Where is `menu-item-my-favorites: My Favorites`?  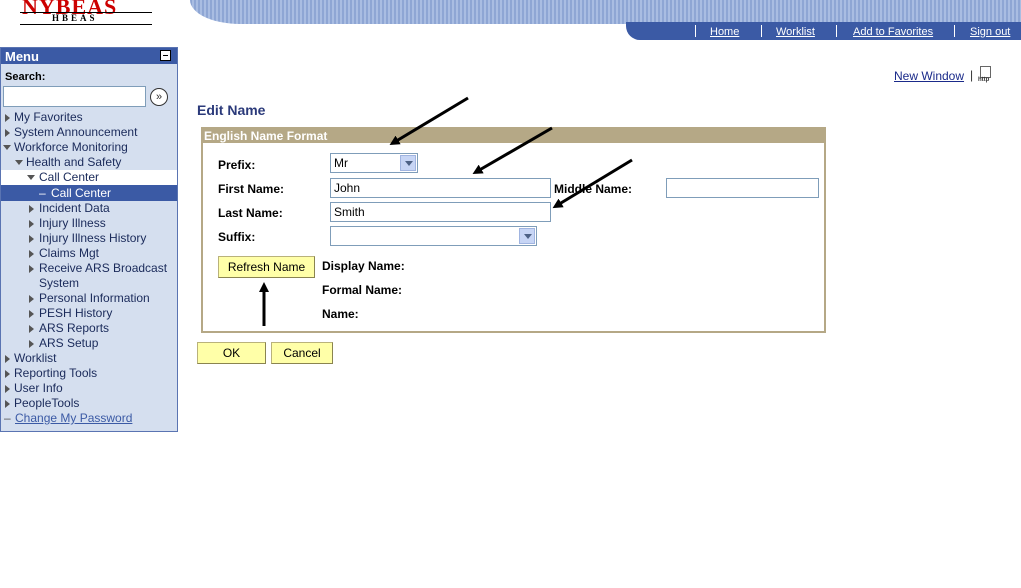
menu-item-my-favorites: My Favorites is located at coordinates (89, 117).